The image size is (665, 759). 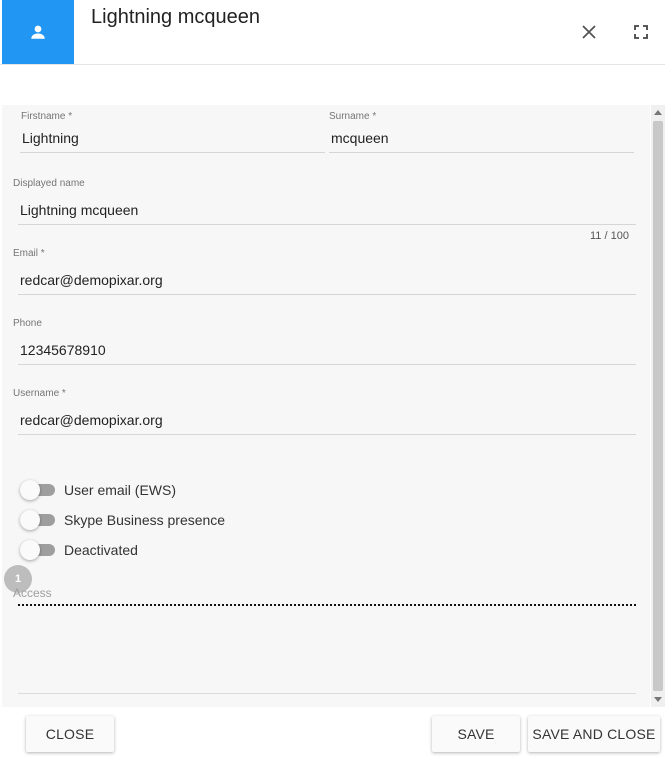 I want to click on fullscreen-button, so click(x=641, y=32).